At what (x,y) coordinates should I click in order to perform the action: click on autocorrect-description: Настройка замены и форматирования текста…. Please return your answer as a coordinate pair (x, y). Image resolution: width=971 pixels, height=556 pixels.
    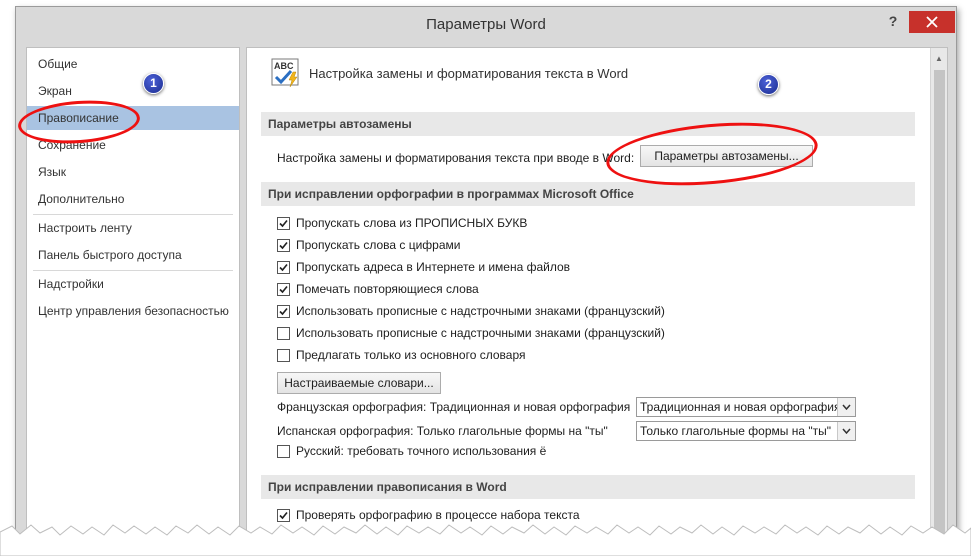
    Looking at the image, I should click on (456, 158).